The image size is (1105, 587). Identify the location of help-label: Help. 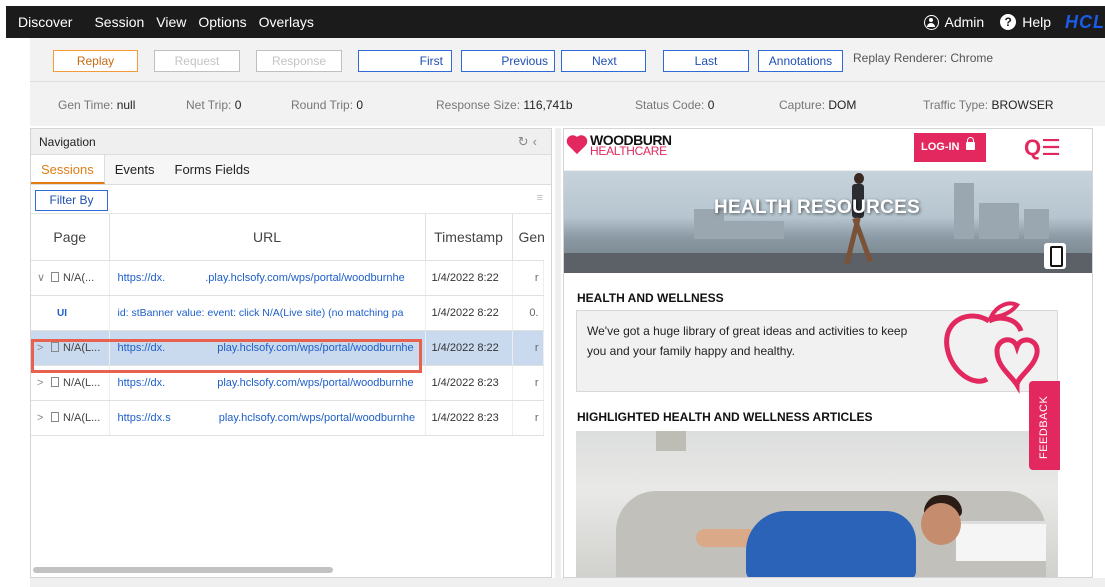
(1036, 22).